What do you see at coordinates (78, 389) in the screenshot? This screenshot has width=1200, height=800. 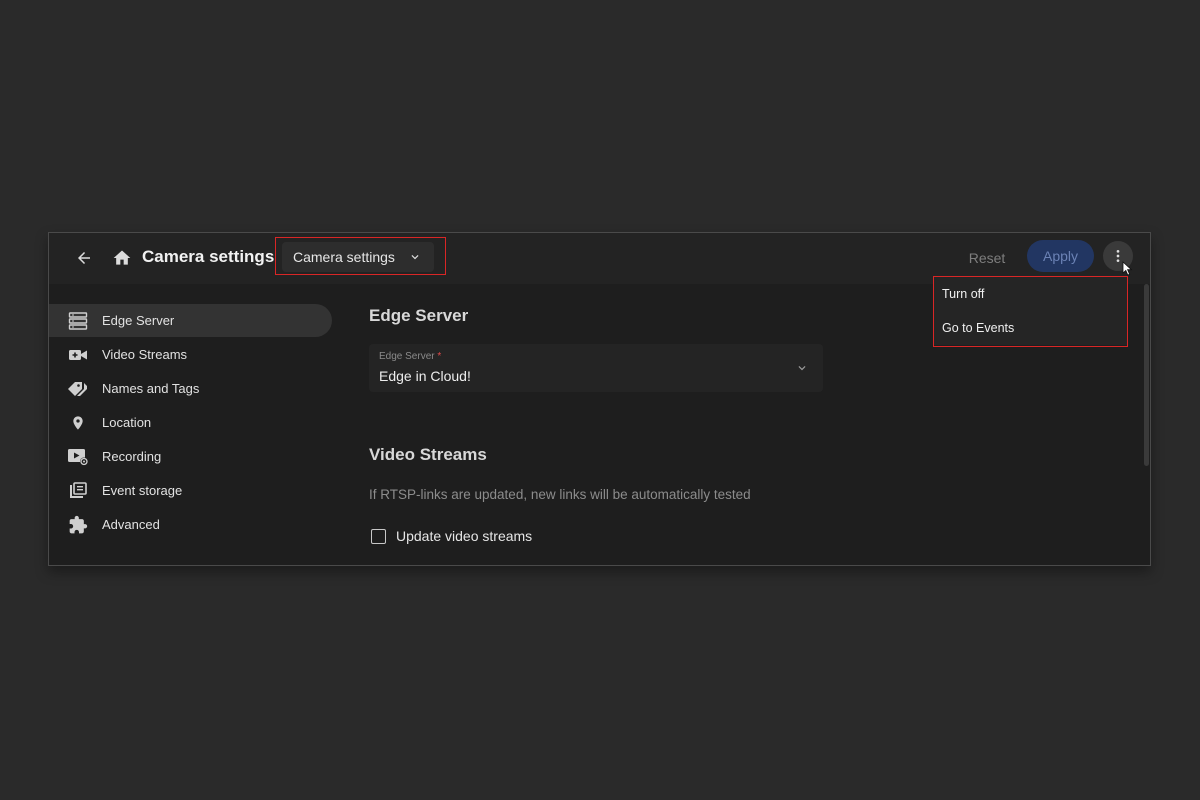 I see `tags-icon` at bounding box center [78, 389].